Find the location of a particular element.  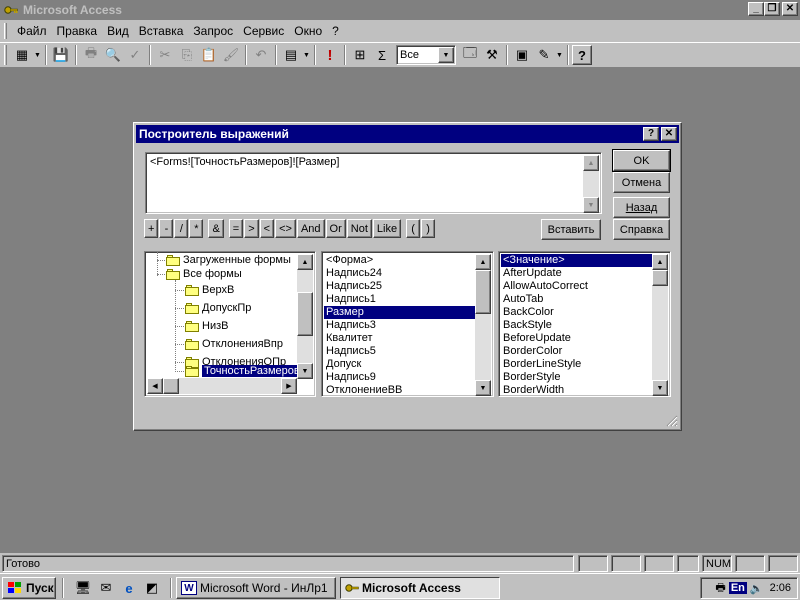

op-greater-button: > is located at coordinates (251, 228).